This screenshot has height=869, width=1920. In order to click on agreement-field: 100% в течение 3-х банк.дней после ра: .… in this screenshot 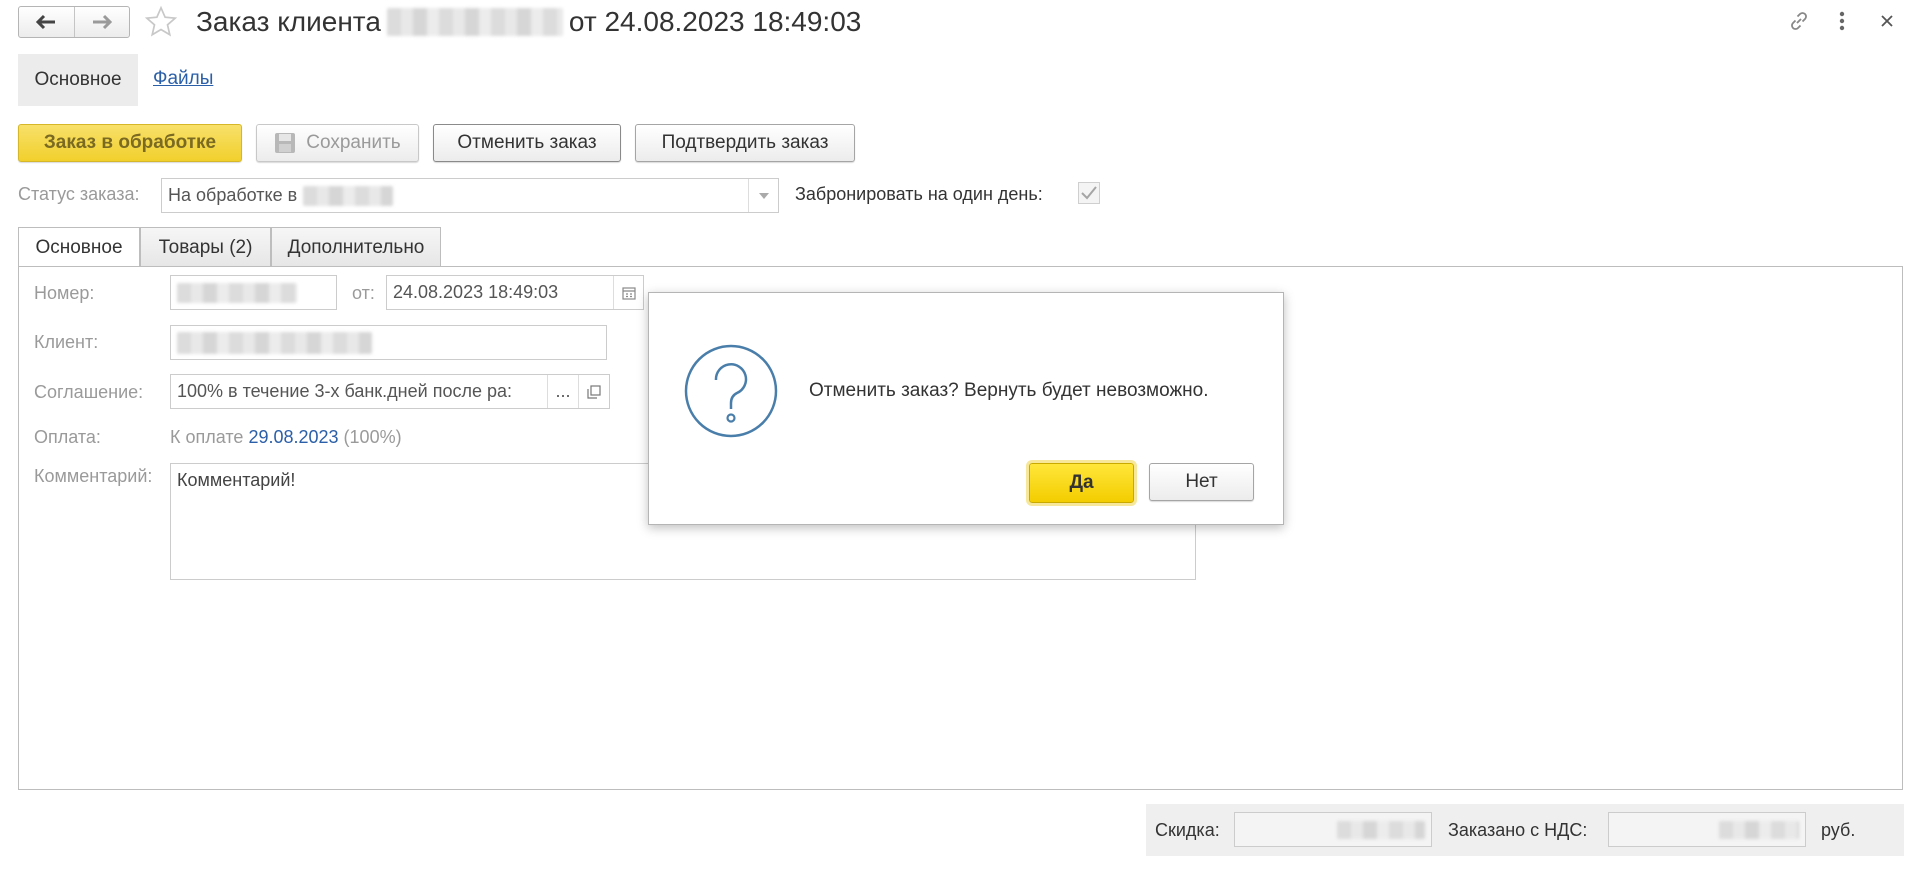, I will do `click(390, 391)`.